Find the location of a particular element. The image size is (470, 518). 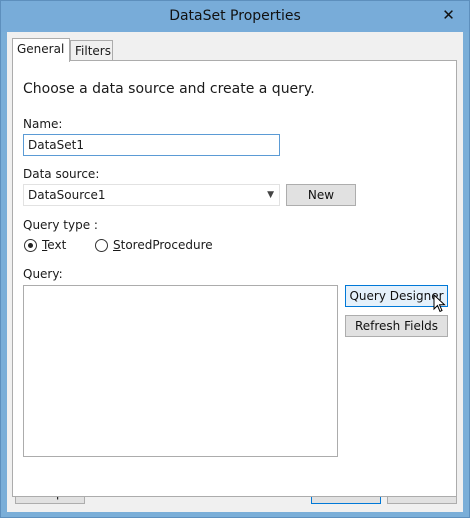

datasource-select: DataSource1 ▼ is located at coordinates (151, 195).